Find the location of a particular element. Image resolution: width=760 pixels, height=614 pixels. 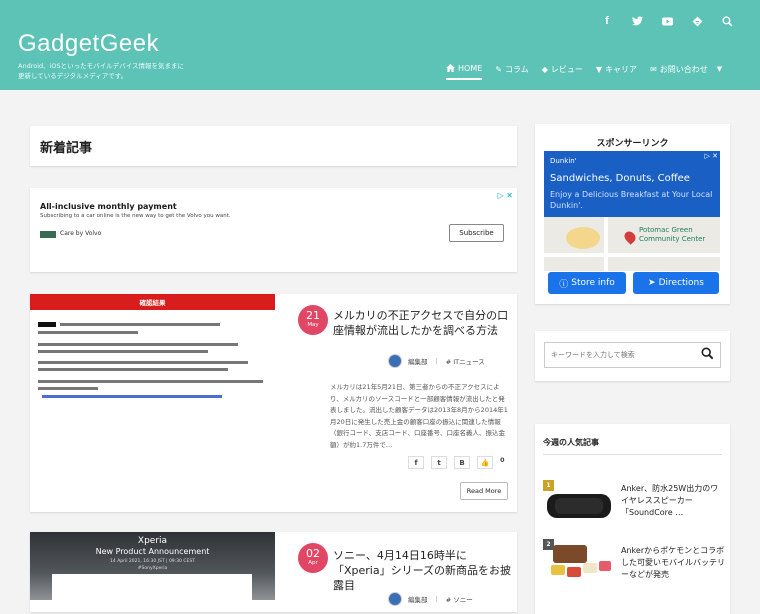

ad-map: Potomac Green Community Center is located at coordinates (632, 247).